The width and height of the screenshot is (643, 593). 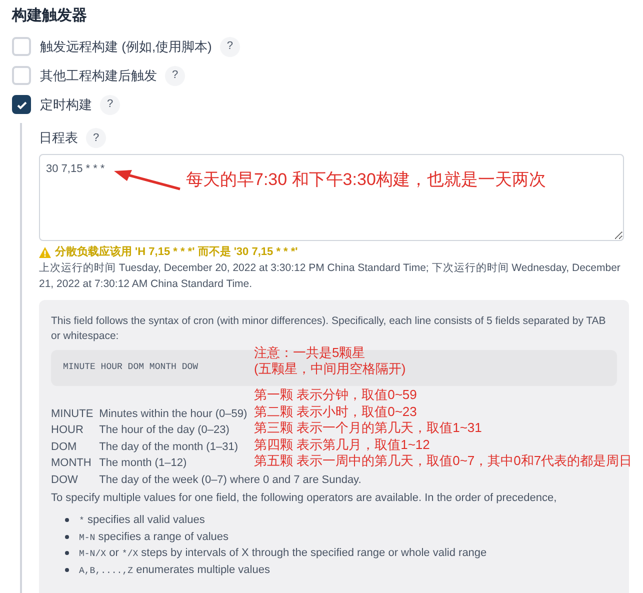 What do you see at coordinates (283, 554) in the screenshot?
I see `operator-description: M-N/X or */X steps by intervals of X through the specified range or whole valid range` at bounding box center [283, 554].